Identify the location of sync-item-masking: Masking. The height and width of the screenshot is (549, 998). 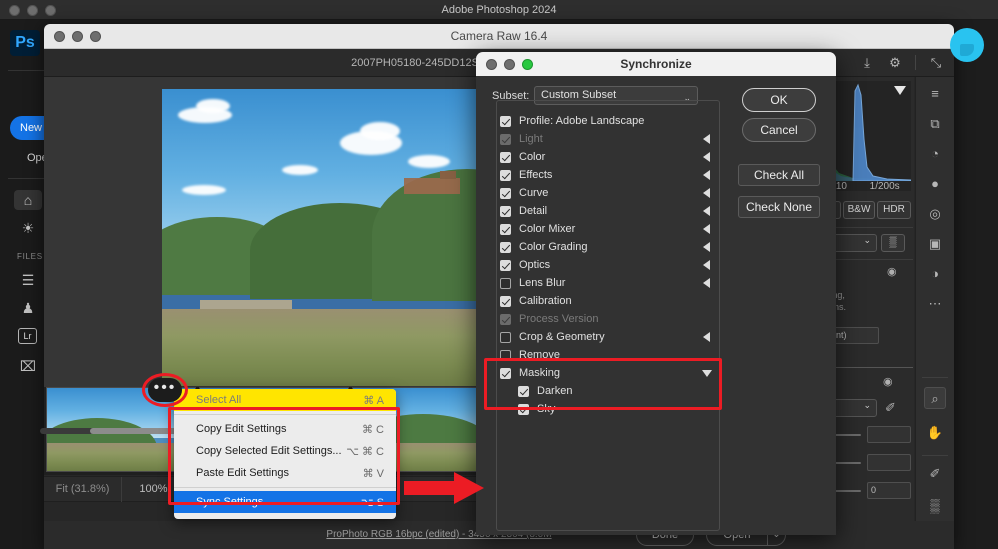
(608, 373).